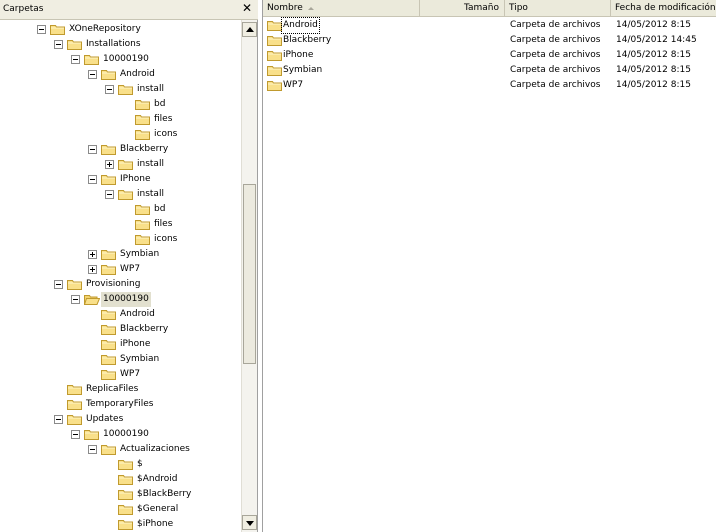 This screenshot has height=532, width=716. What do you see at coordinates (120, 479) in the screenshot?
I see `tree-node: $Android` at bounding box center [120, 479].